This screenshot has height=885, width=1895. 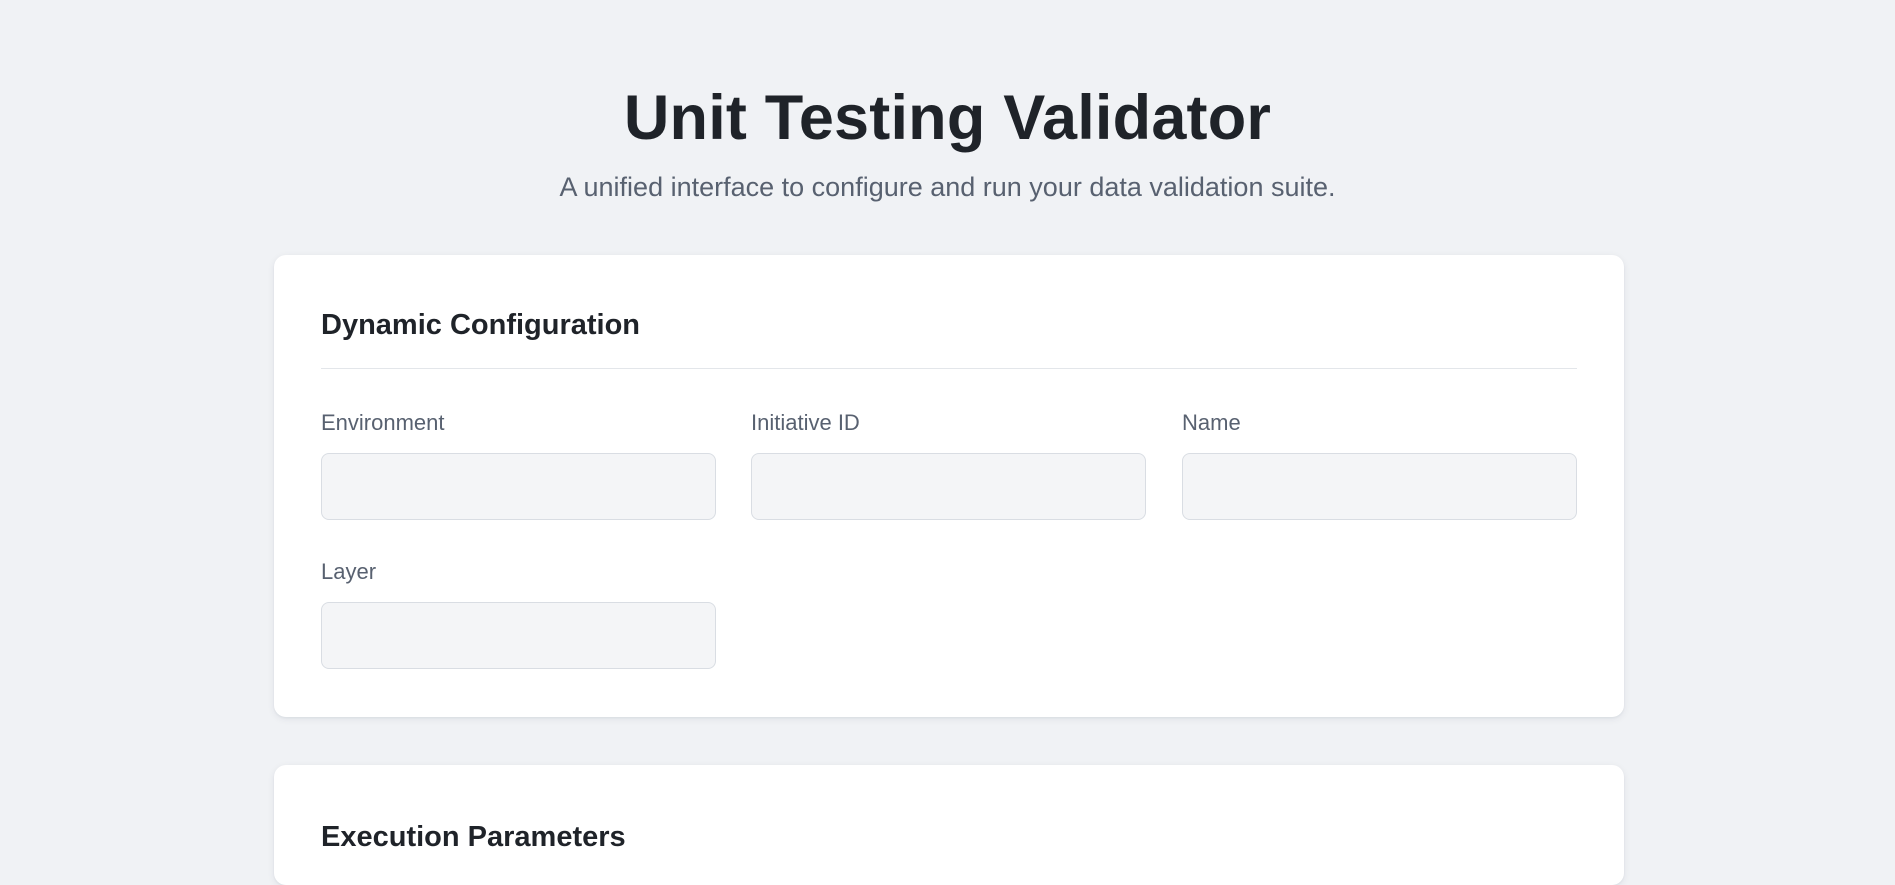 I want to click on execution-parameters-card: Execution Parameters, so click(x=949, y=825).